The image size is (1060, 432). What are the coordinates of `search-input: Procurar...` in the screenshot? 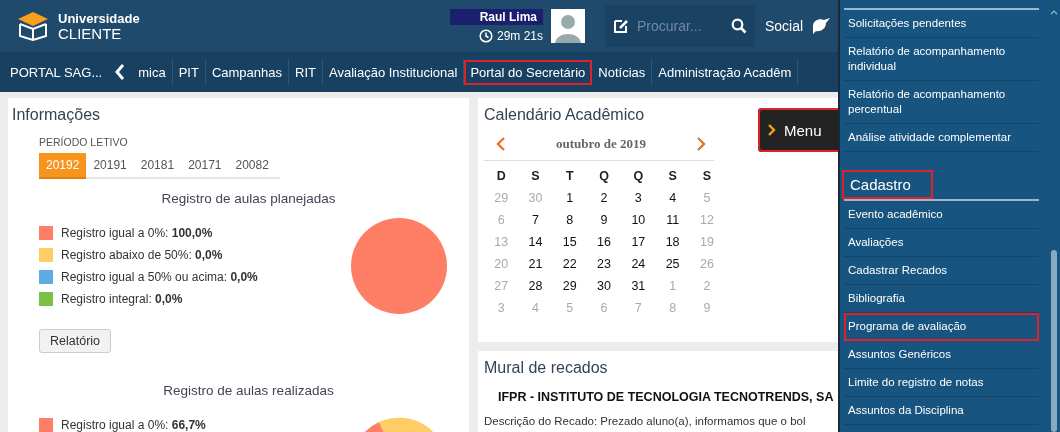 It's located at (680, 26).